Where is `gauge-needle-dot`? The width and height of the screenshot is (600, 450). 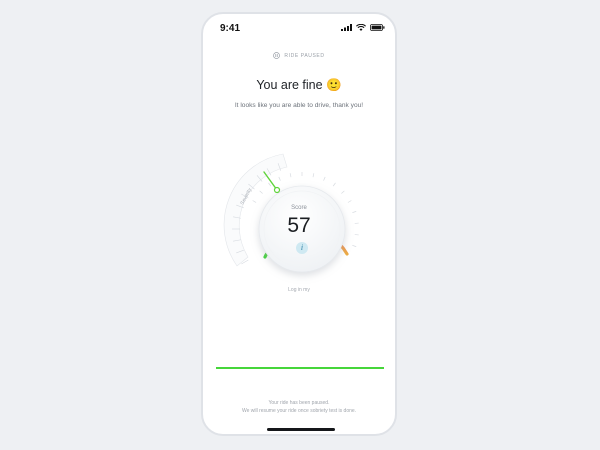 gauge-needle-dot is located at coordinates (277, 190).